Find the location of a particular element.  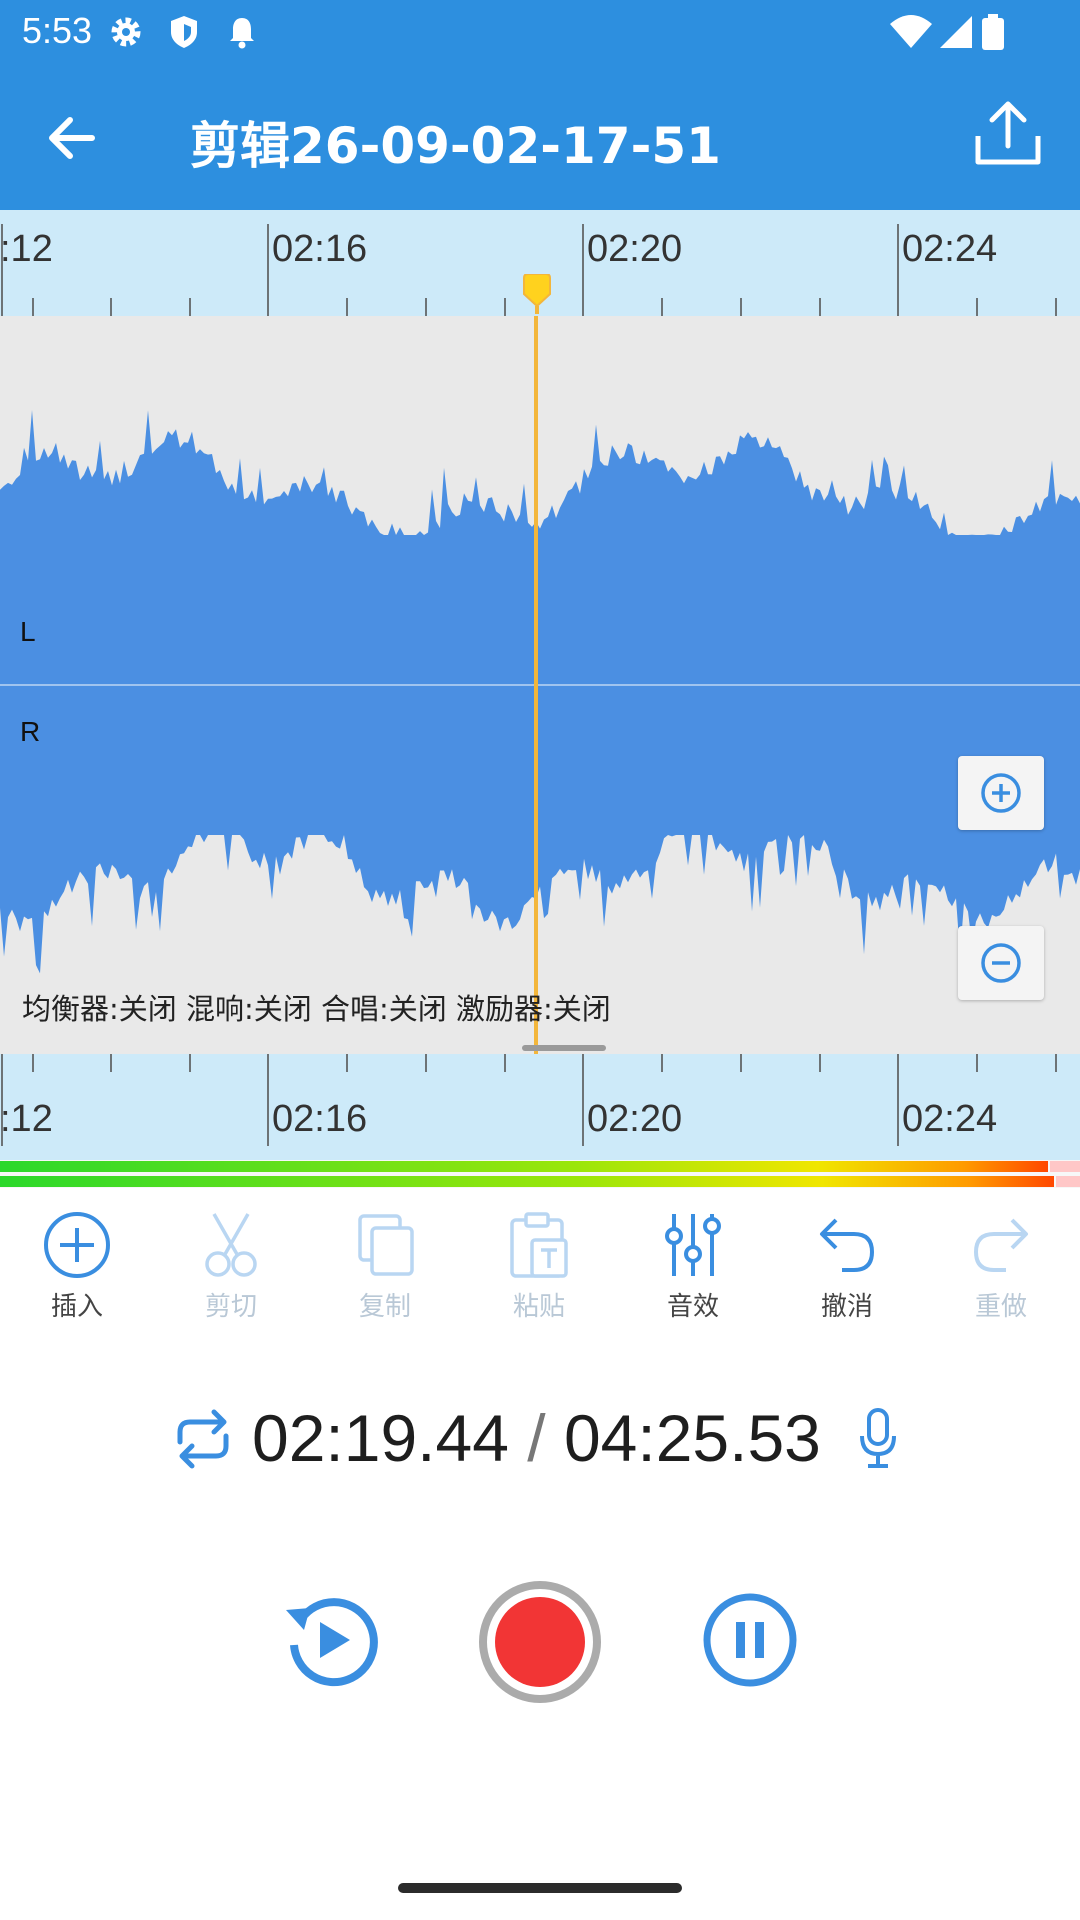

redo-icon is located at coordinates (1000, 1245).